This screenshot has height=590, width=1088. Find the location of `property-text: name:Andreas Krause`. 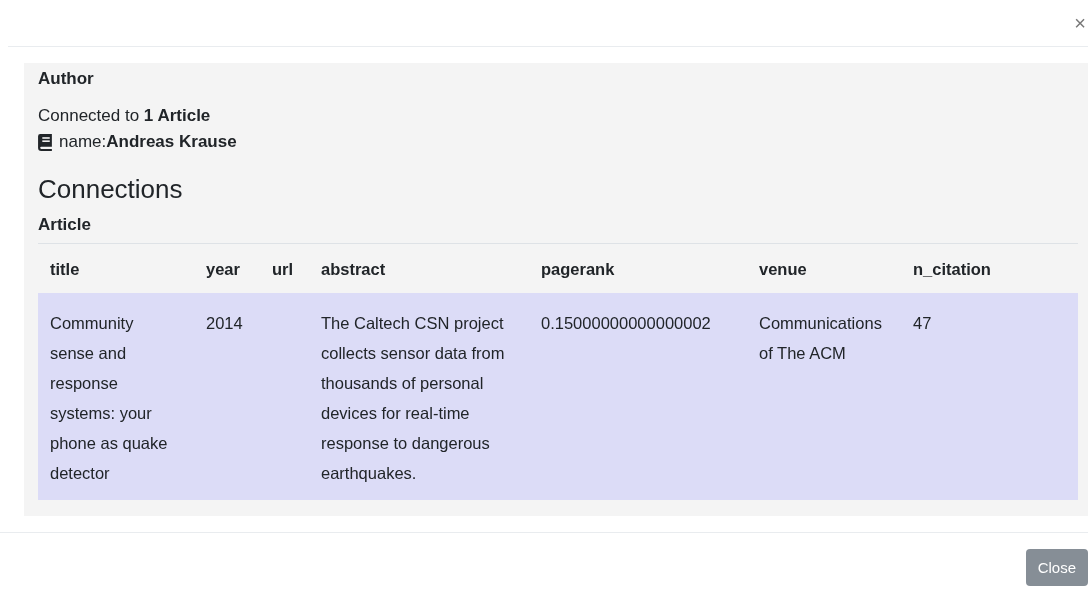

property-text: name:Andreas Krause is located at coordinates (148, 142).